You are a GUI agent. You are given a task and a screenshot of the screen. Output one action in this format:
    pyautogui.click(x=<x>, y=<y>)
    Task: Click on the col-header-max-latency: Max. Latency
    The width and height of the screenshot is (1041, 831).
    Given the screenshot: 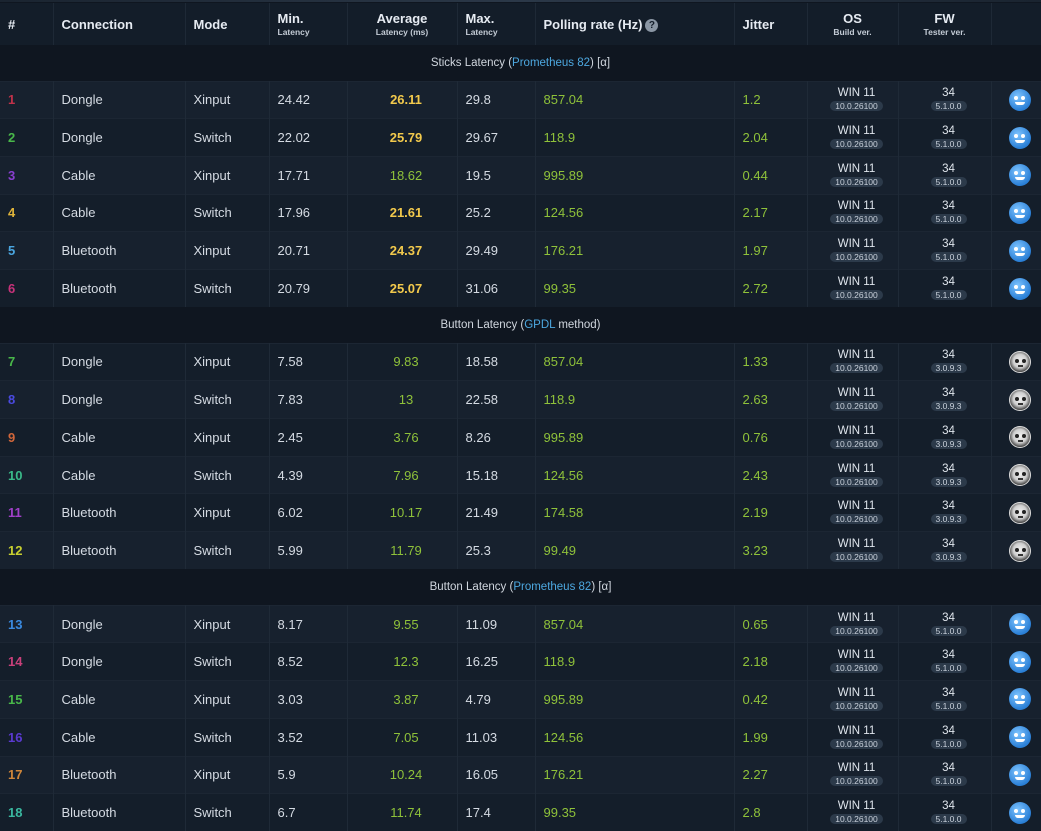 What is the action you would take?
    pyautogui.click(x=496, y=24)
    